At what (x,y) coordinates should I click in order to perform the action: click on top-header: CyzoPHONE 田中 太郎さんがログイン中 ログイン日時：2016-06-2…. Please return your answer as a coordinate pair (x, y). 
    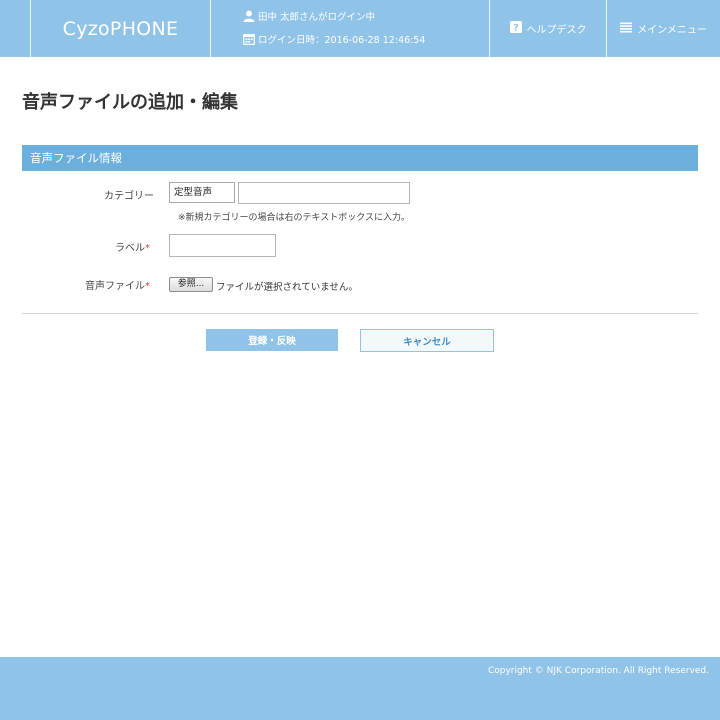
    Looking at the image, I should click on (360, 28).